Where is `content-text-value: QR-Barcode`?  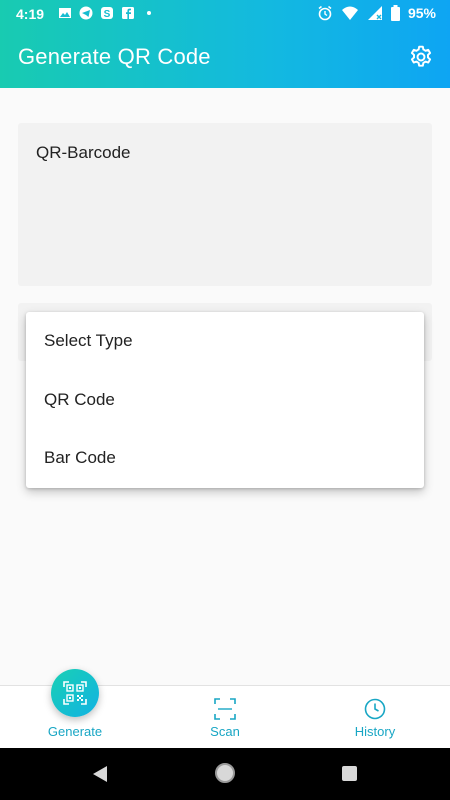
content-text-value: QR-Barcode is located at coordinates (83, 152).